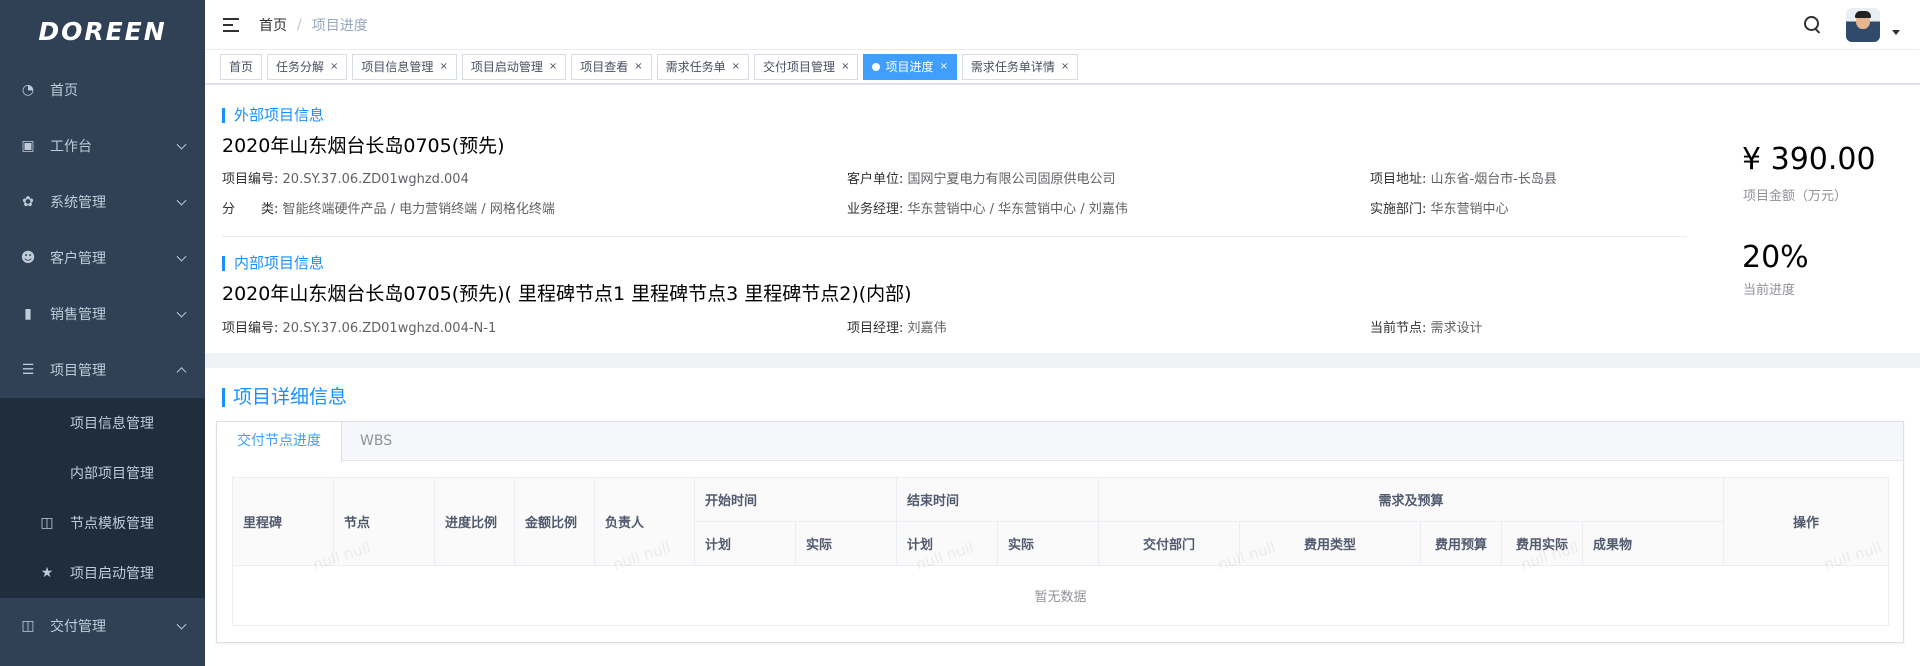 The image size is (1920, 666). What do you see at coordinates (241, 66) in the screenshot?
I see `tag-home: 首页` at bounding box center [241, 66].